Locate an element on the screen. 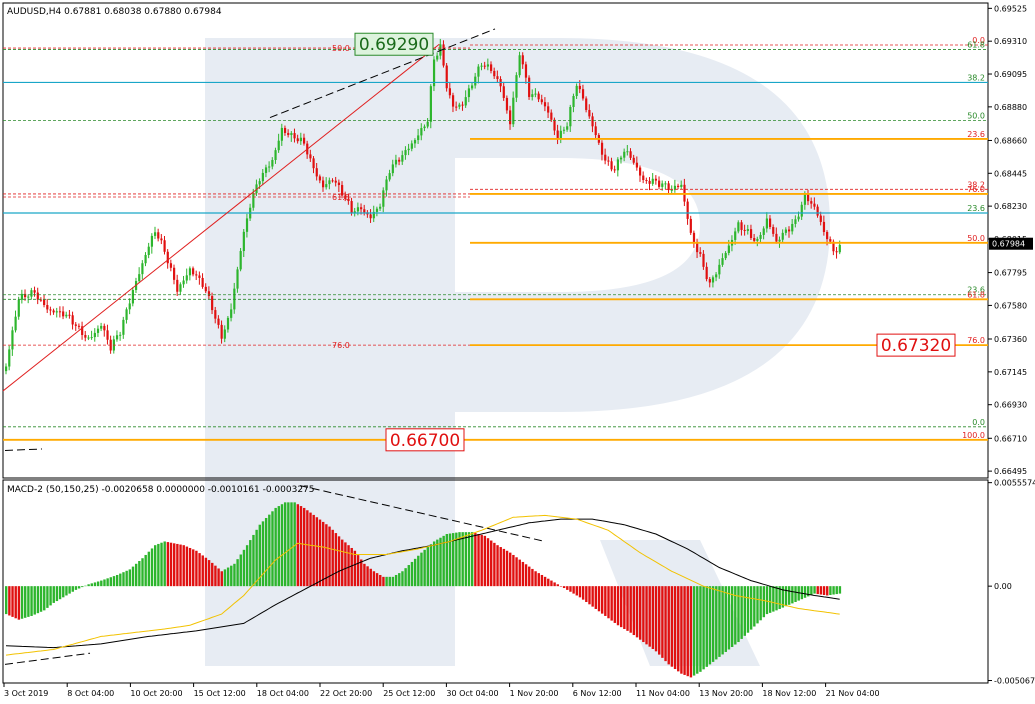  price-label-text: 0.69290 is located at coordinates (394, 45).